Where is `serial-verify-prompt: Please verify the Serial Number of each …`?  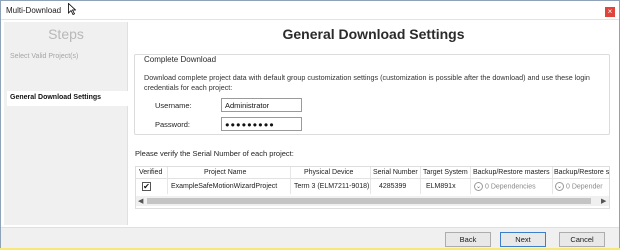
serial-verify-prompt: Please verify the Serial Number of each … is located at coordinates (214, 153).